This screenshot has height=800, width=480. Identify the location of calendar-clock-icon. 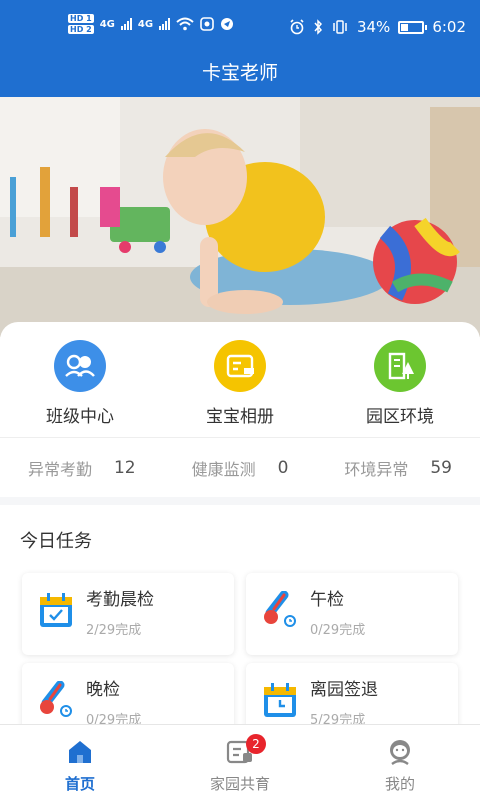
(280, 701).